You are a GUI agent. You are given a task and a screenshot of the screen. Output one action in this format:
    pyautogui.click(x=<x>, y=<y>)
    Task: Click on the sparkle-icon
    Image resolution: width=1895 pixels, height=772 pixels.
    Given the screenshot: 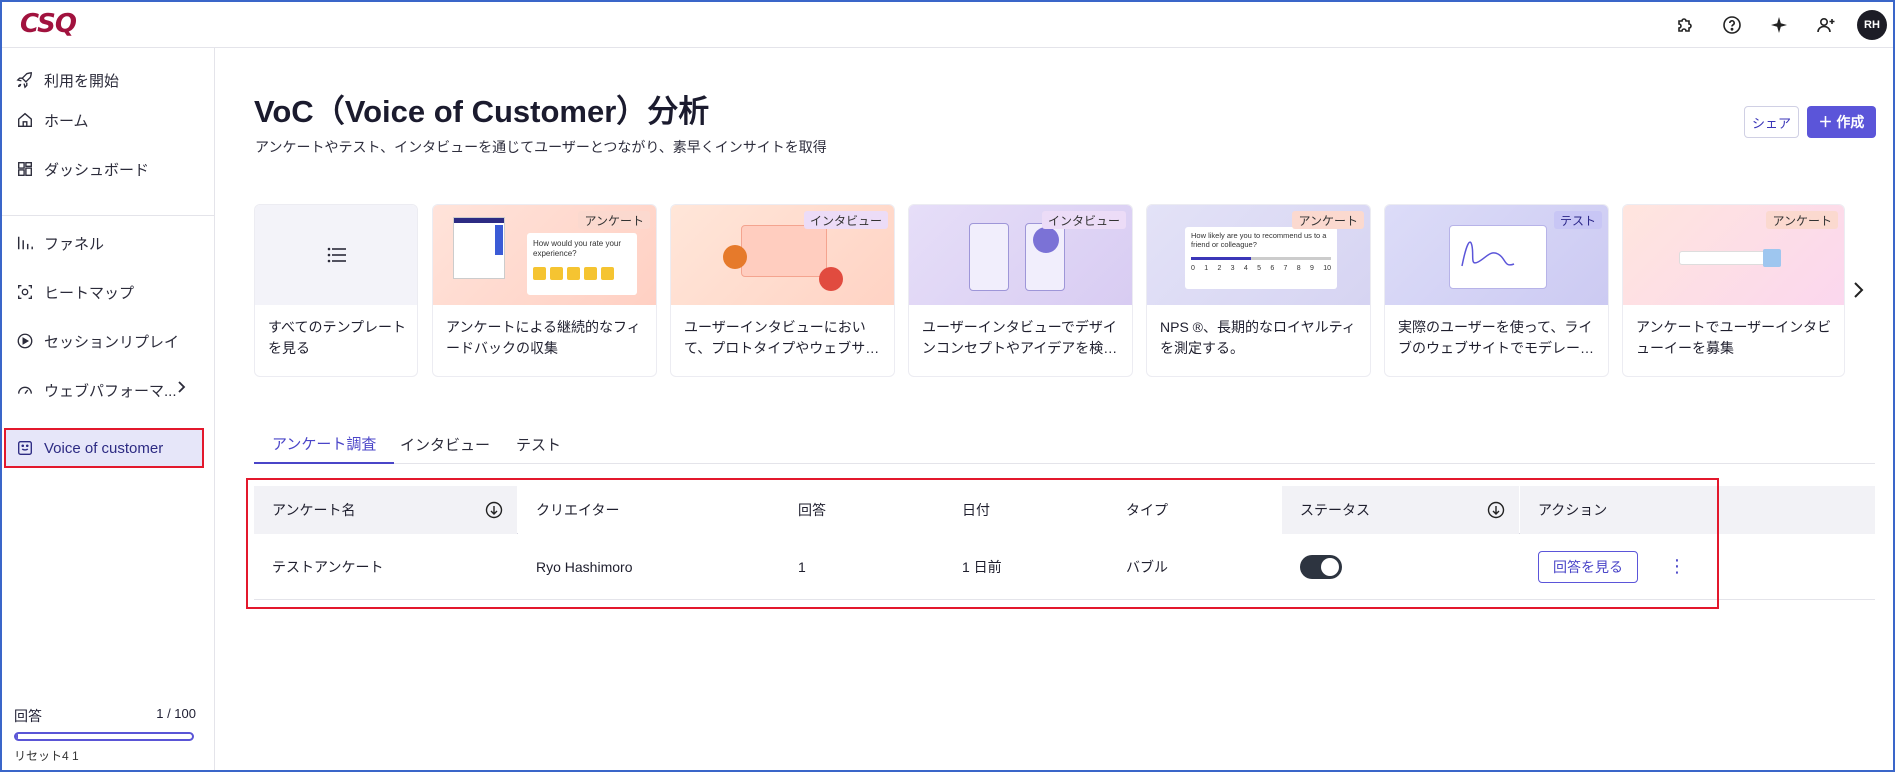 What is the action you would take?
    pyautogui.click(x=1779, y=25)
    